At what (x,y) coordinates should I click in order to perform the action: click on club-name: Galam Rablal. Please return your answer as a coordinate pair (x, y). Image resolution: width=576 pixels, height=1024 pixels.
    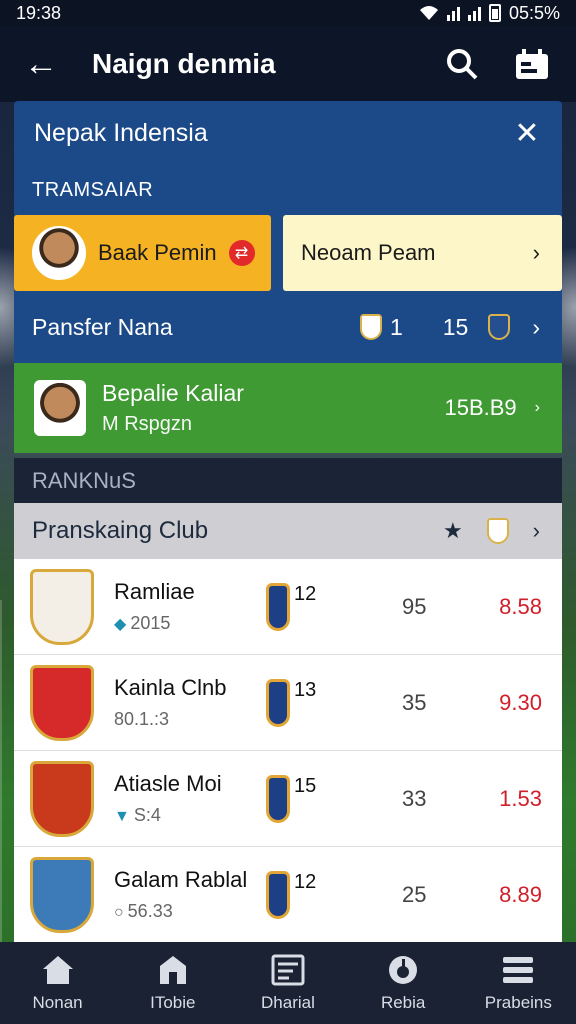
    Looking at the image, I should click on (181, 879).